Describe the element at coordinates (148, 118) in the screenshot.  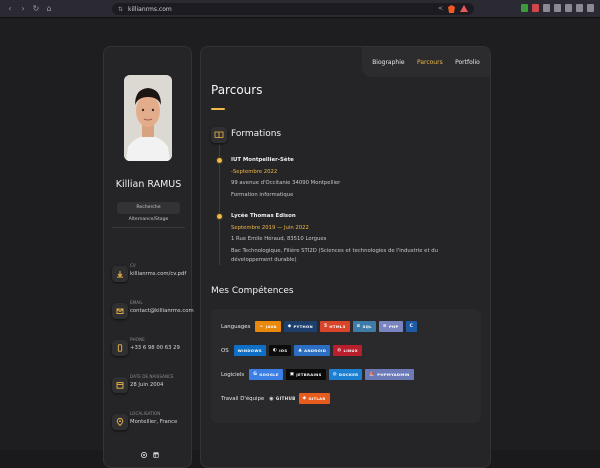
I see `avatar` at that location.